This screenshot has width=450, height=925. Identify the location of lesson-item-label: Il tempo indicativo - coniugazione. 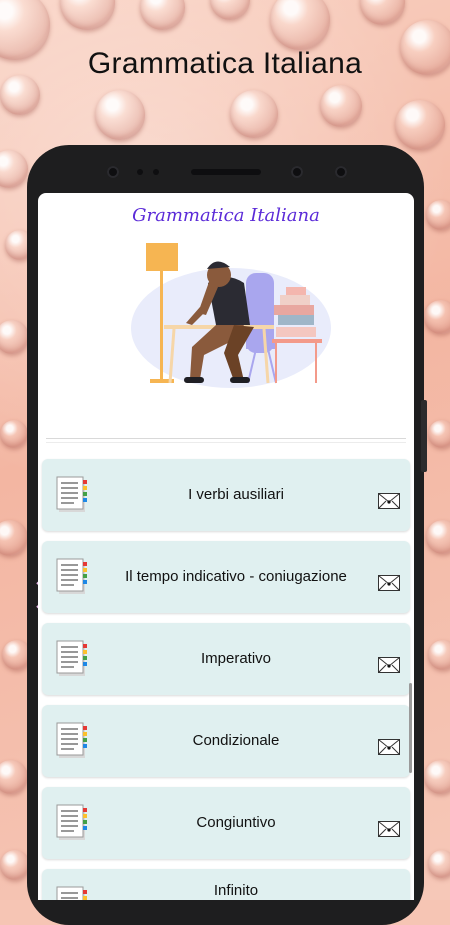
(236, 576).